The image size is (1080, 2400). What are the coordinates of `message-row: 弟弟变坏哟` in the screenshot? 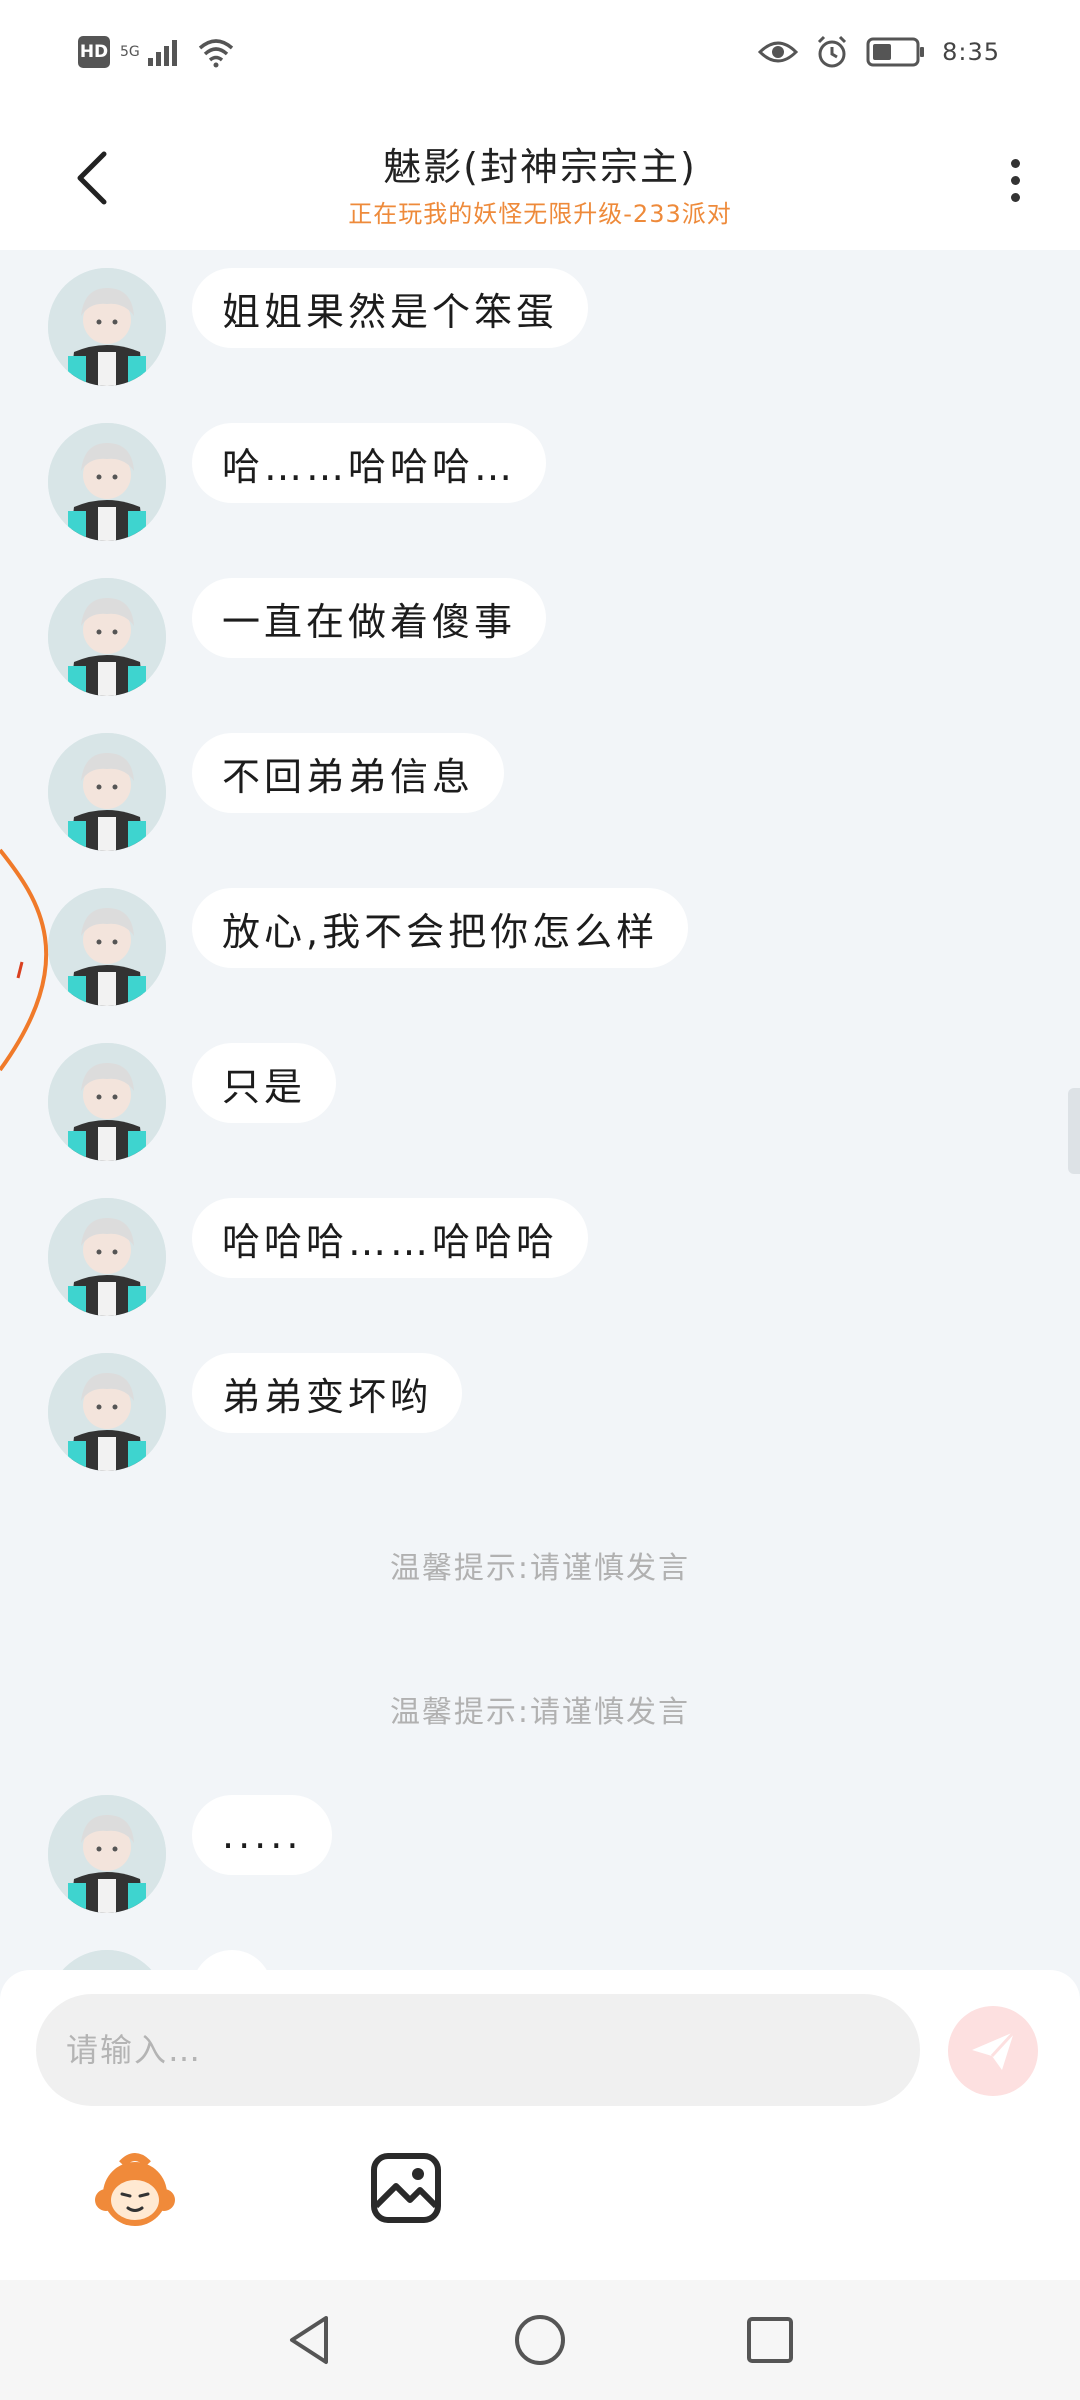 It's located at (255, 1412).